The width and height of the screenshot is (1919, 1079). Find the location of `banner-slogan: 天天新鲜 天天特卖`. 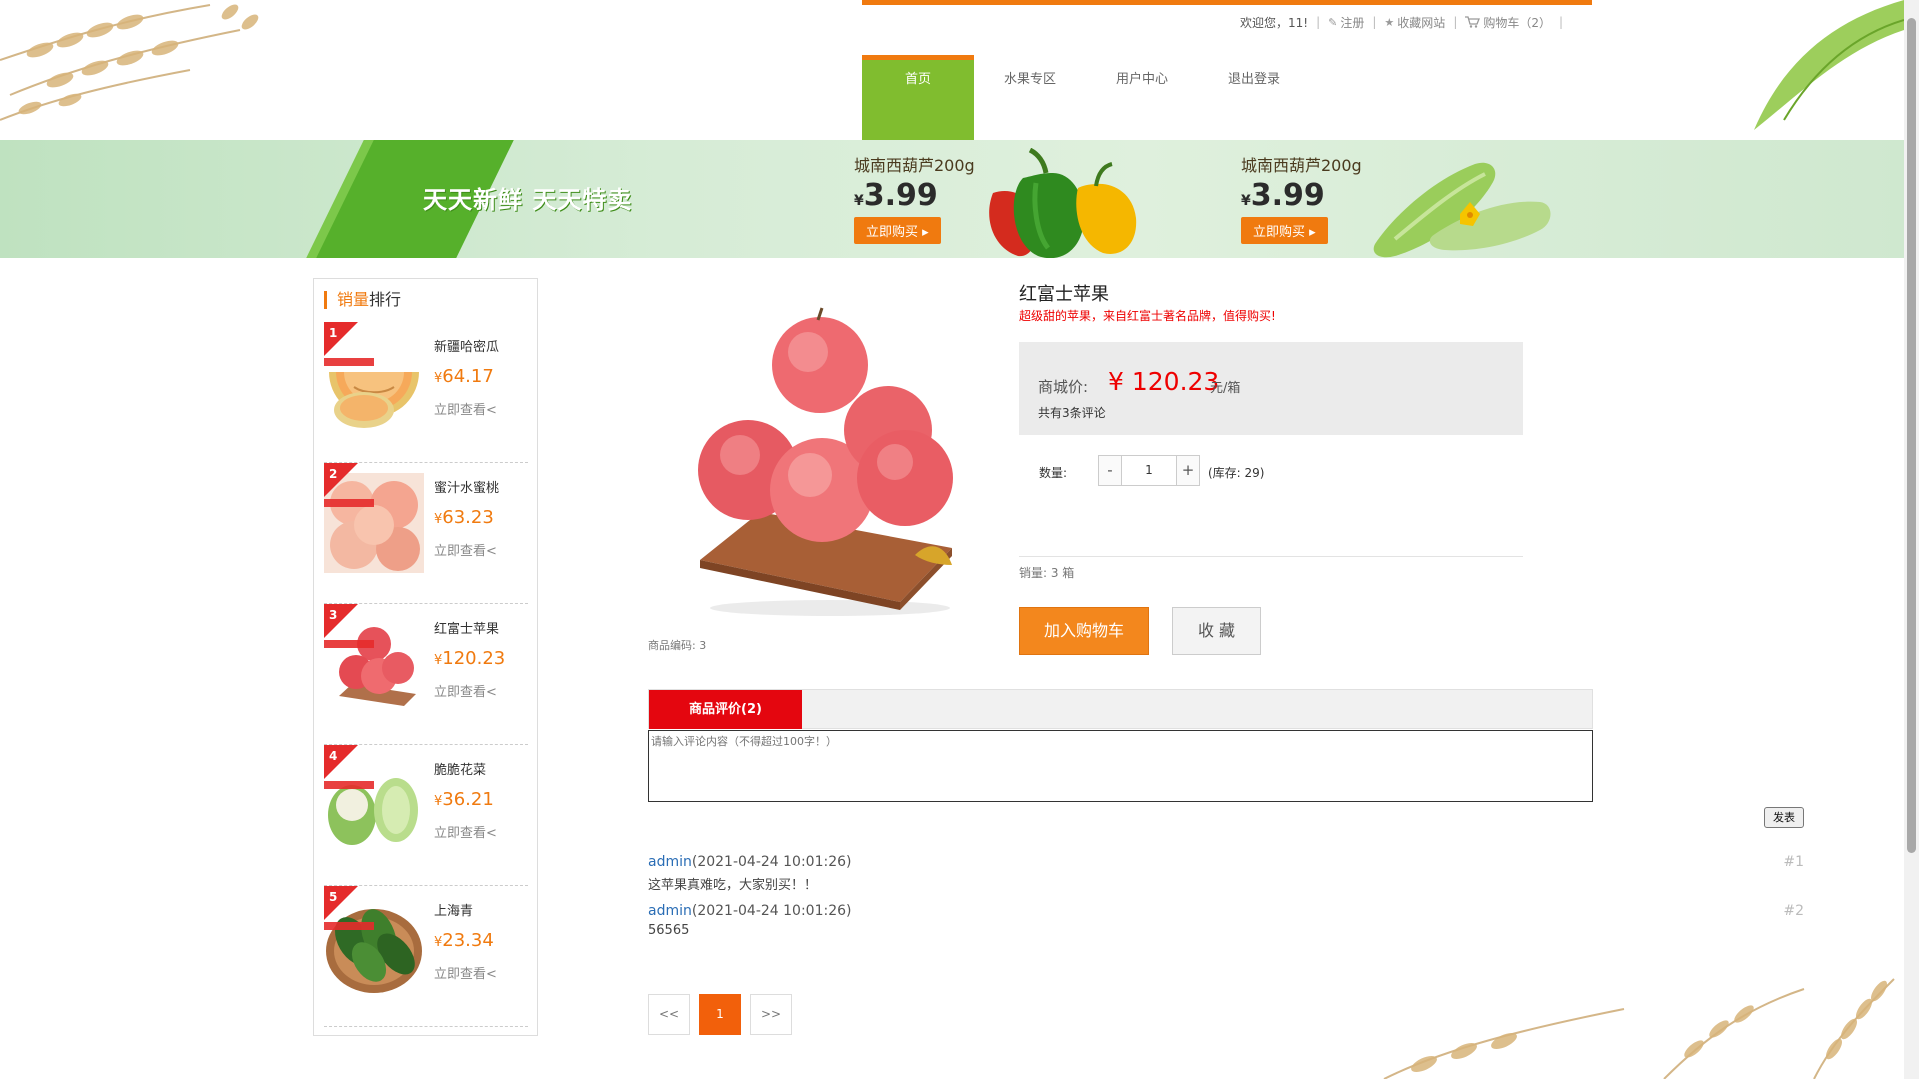

banner-slogan: 天天新鲜 天天特卖 is located at coordinates (528, 200).